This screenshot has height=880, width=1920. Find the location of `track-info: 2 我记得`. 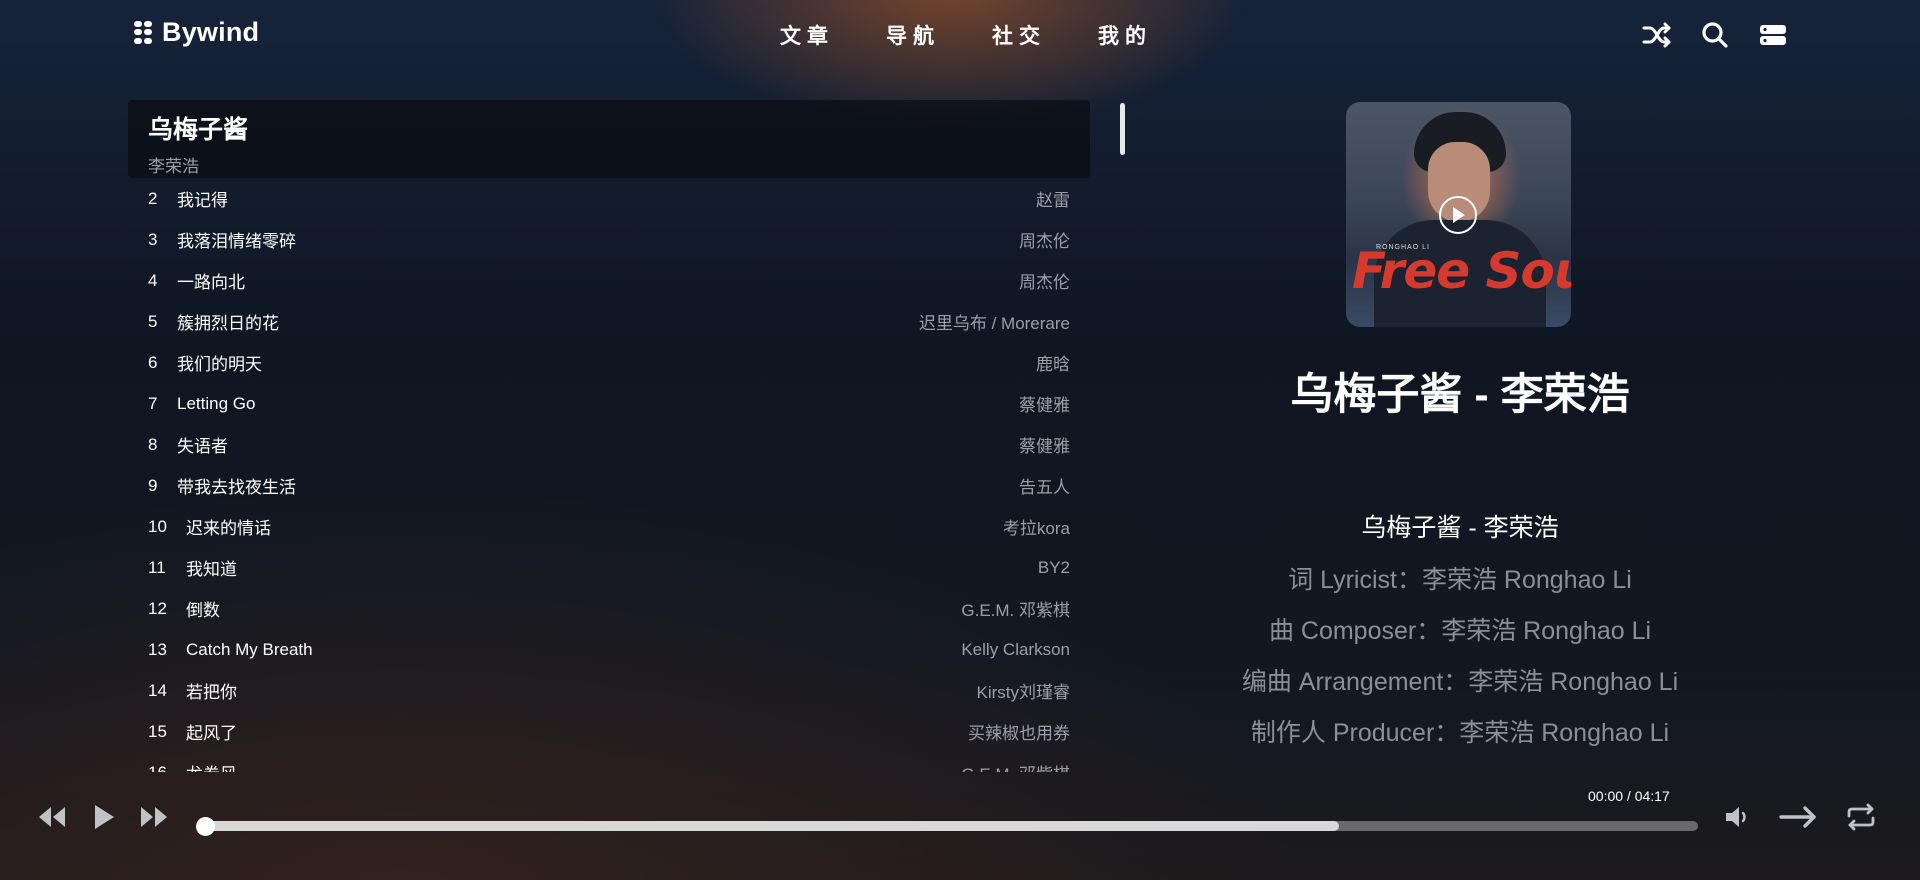

track-info: 2 我记得 is located at coordinates (188, 198).